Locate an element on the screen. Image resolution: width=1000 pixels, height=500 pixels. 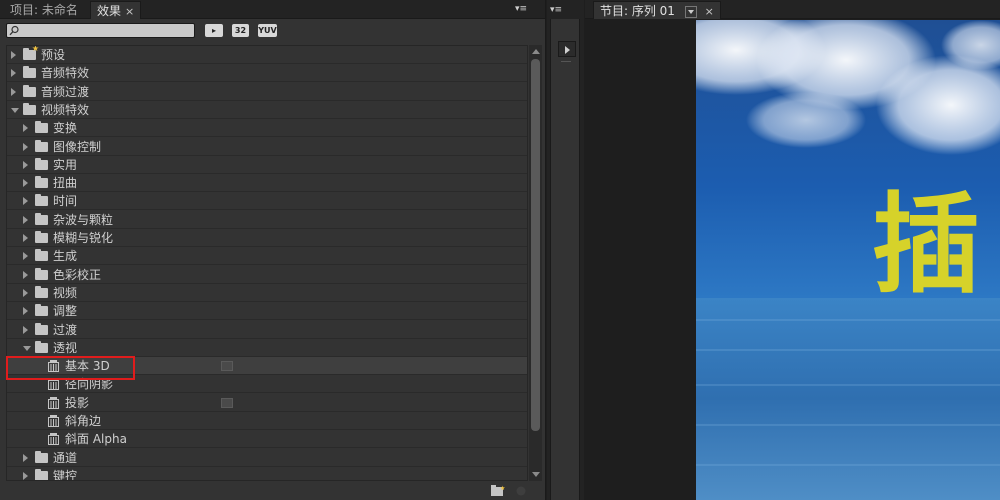
tab-program-sequence: 节目: 序列 01 × is located at coordinates (657, 10).